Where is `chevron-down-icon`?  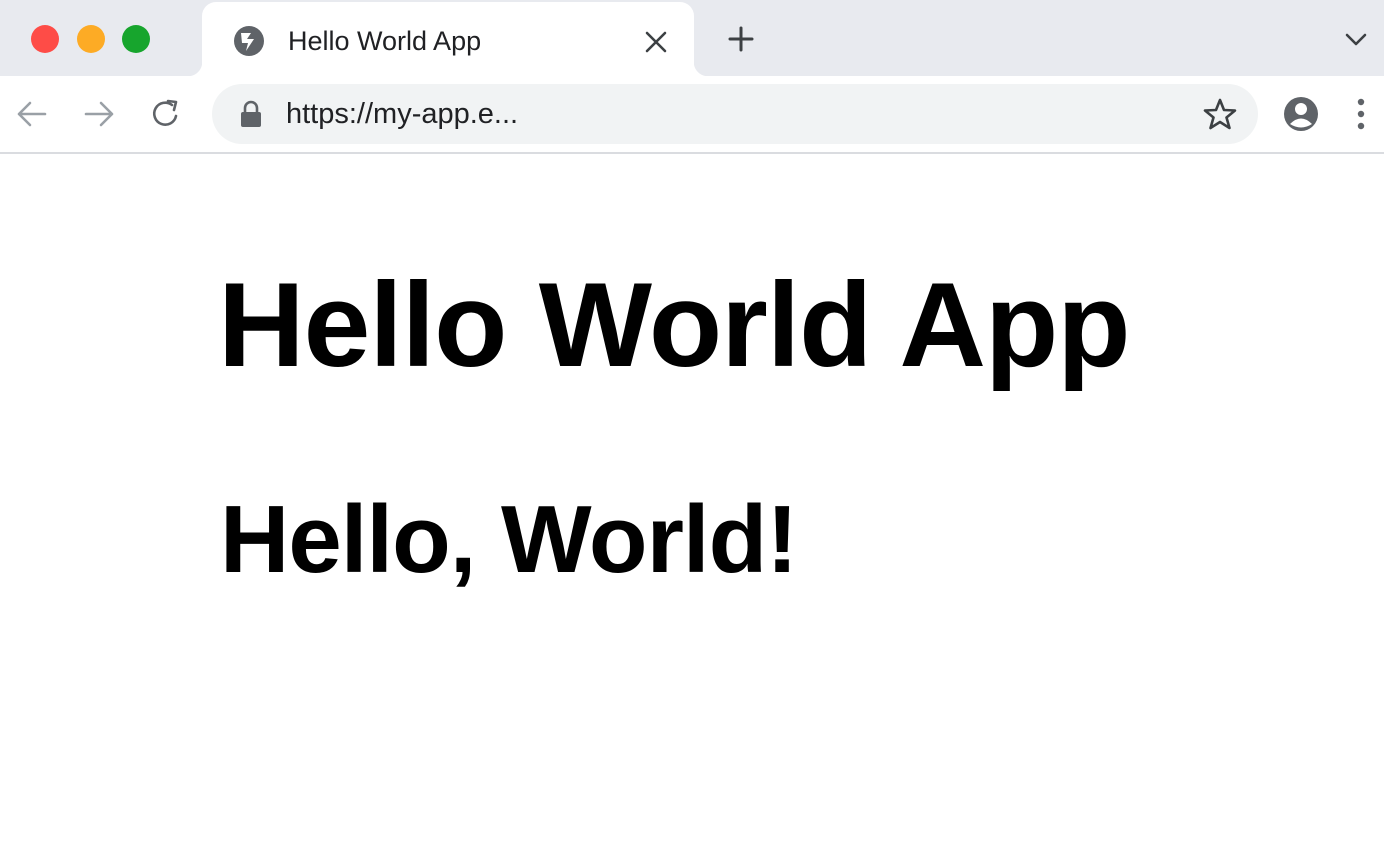 chevron-down-icon is located at coordinates (1356, 39).